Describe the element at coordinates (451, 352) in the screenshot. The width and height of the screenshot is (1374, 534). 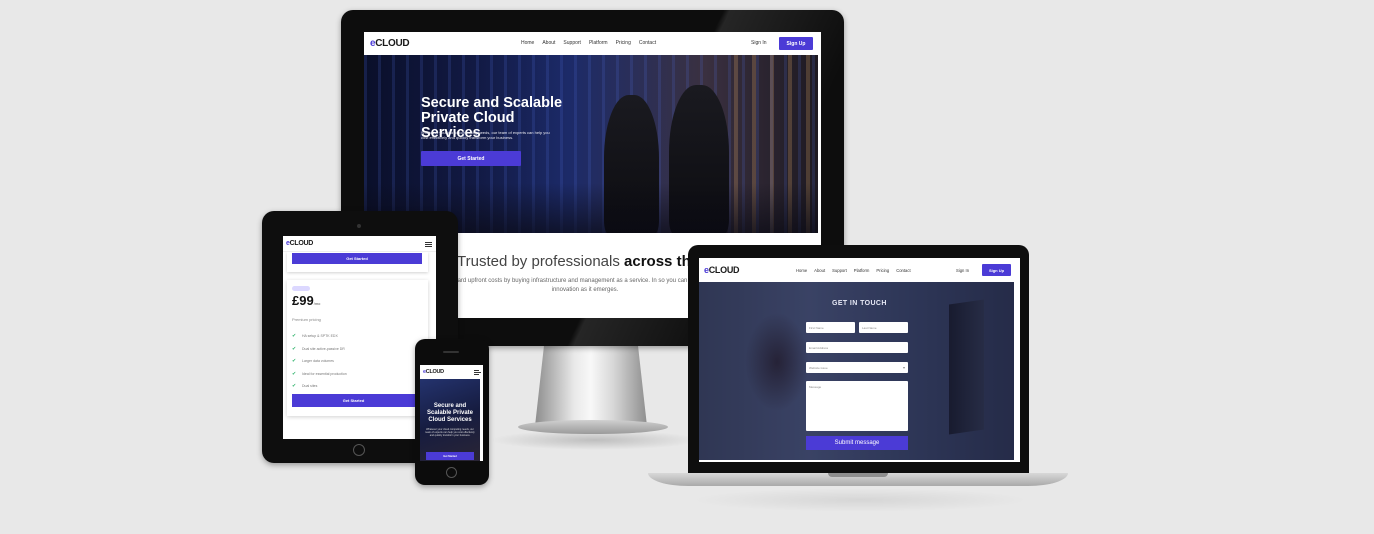
I see `phone-speaker` at that location.